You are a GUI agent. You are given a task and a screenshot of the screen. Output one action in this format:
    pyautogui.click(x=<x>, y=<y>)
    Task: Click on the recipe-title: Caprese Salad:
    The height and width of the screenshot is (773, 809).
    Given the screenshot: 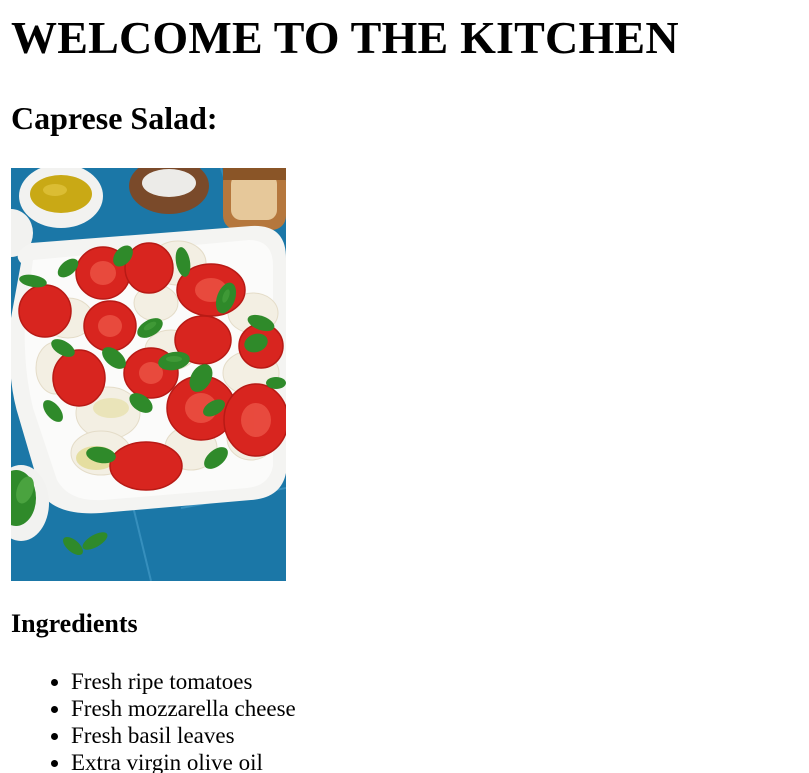 What is the action you would take?
    pyautogui.click(x=114, y=118)
    